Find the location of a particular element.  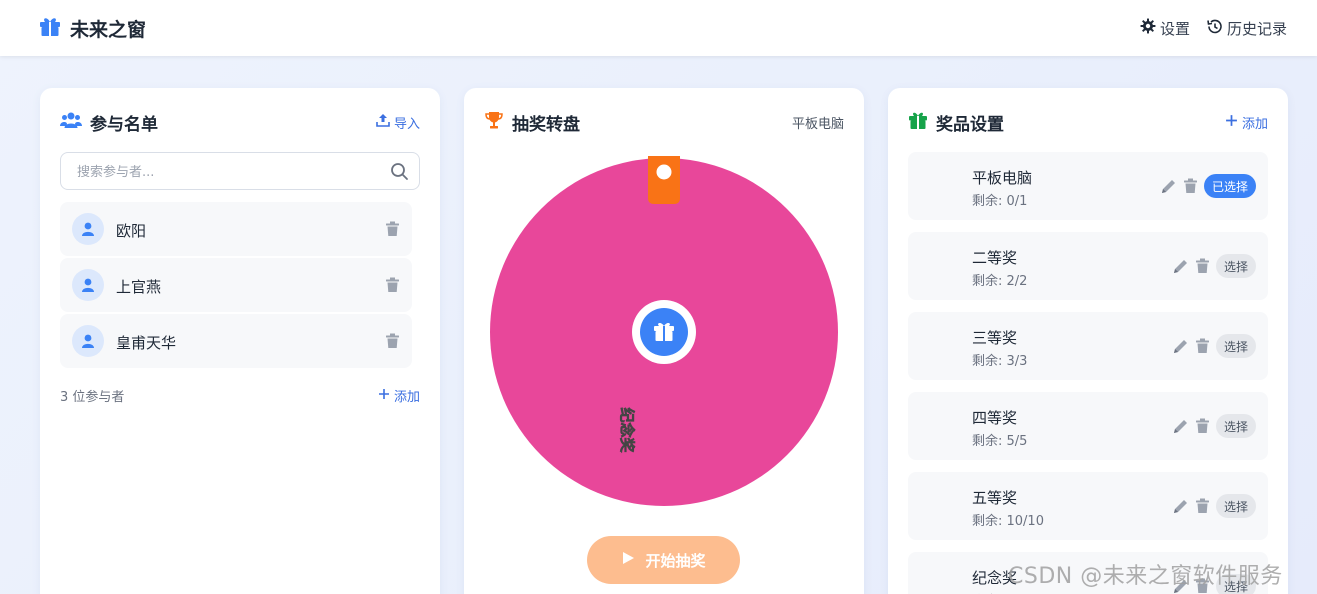

prize-name: 四等奖 is located at coordinates (995, 418).